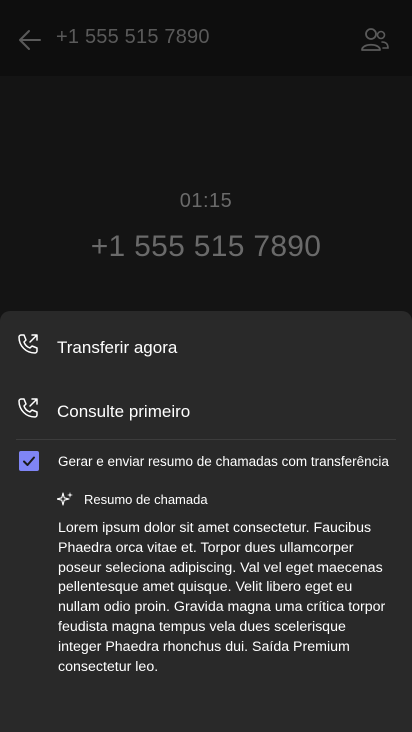  I want to click on sparkle-icon, so click(65, 499).